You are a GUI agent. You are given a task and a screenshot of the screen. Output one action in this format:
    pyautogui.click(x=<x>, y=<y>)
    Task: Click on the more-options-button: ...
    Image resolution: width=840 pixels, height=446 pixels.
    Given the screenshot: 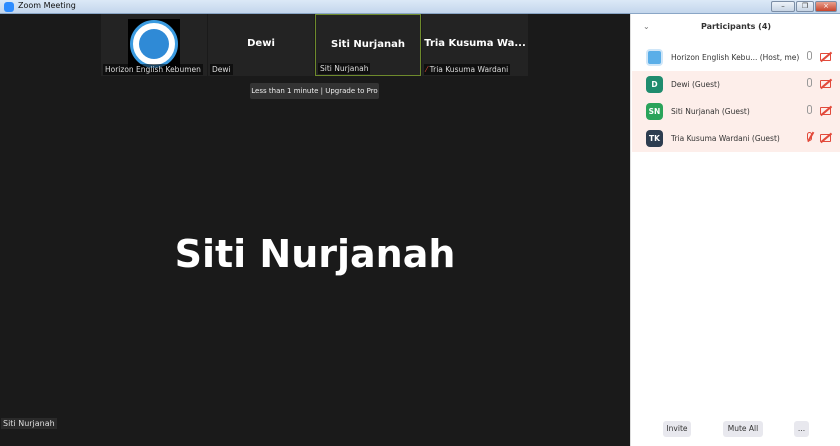 What is the action you would take?
    pyautogui.click(x=801, y=429)
    